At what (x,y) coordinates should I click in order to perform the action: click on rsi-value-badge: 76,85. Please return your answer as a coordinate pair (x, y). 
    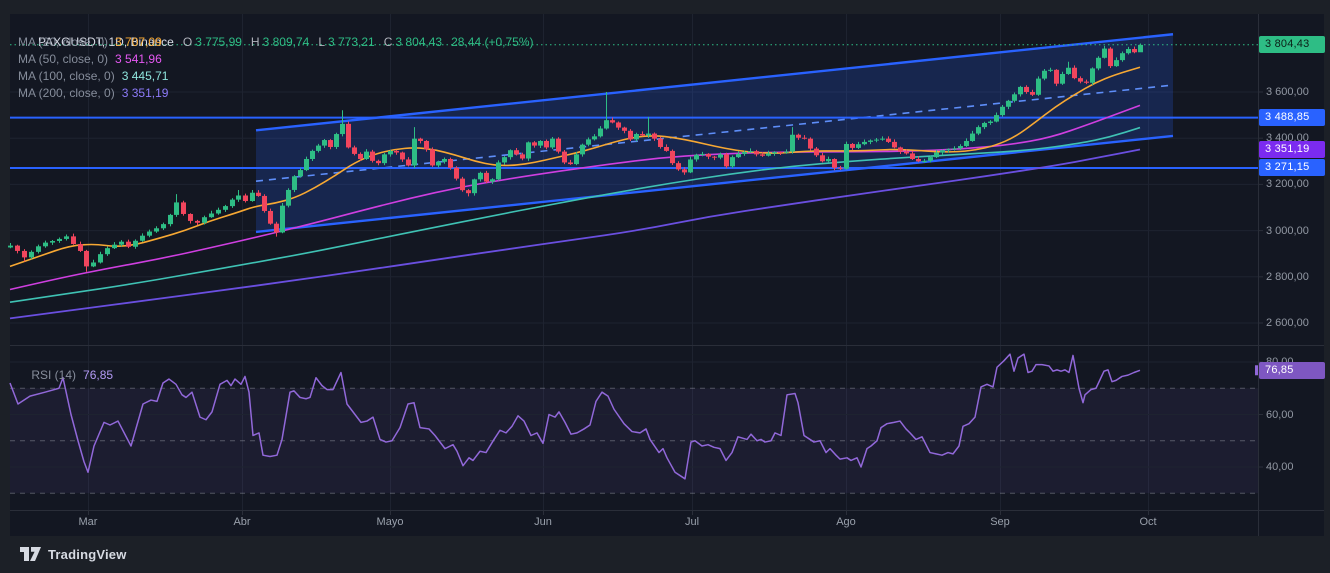
    Looking at the image, I should click on (1292, 370).